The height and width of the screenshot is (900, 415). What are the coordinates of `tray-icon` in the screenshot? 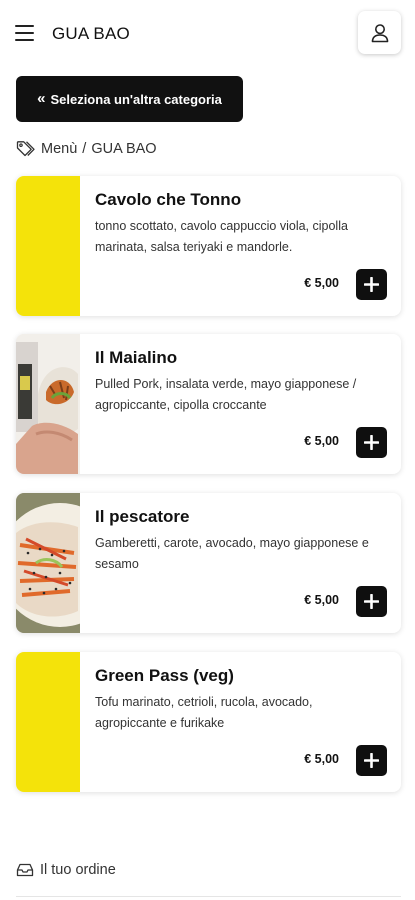 It's located at (25, 870).